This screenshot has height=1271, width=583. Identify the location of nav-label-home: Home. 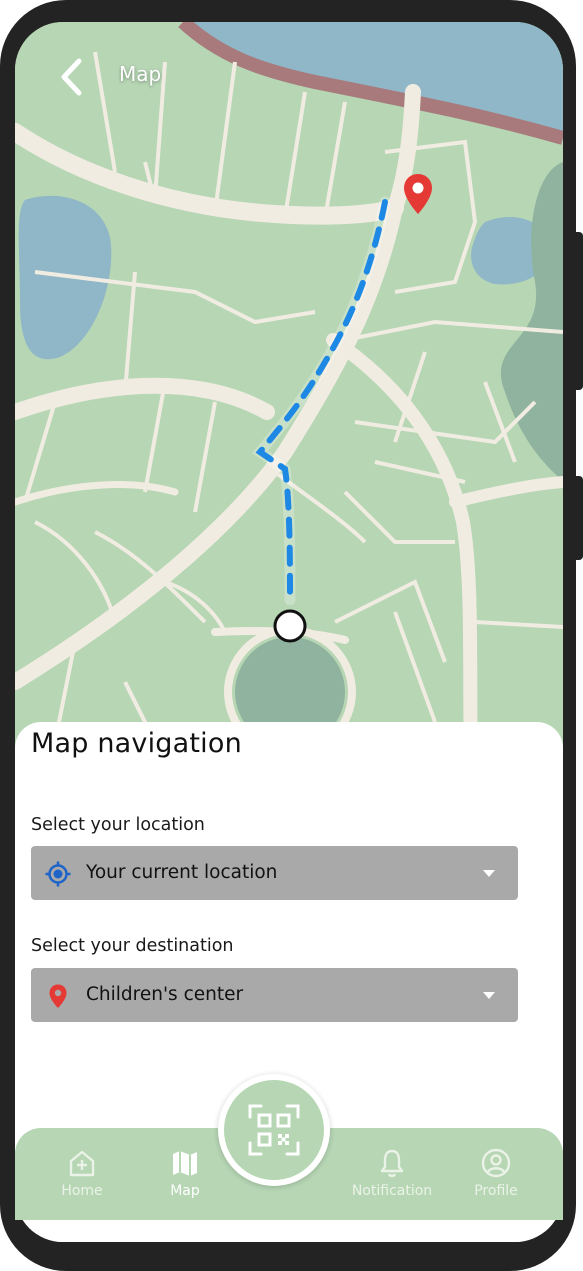
(82, 1191).